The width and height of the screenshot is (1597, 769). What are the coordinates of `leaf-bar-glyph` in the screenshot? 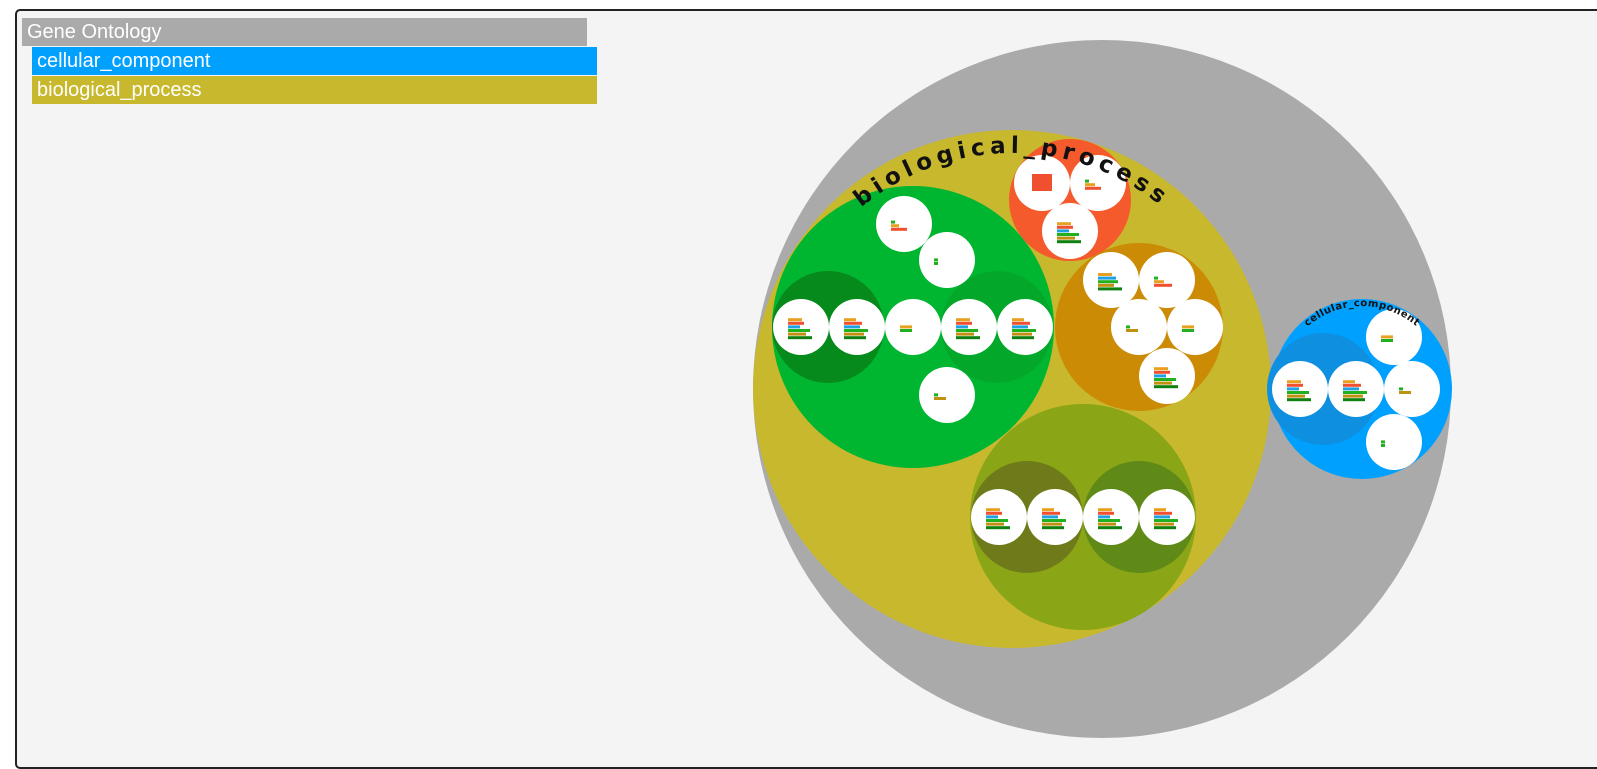 It's located at (1042, 182).